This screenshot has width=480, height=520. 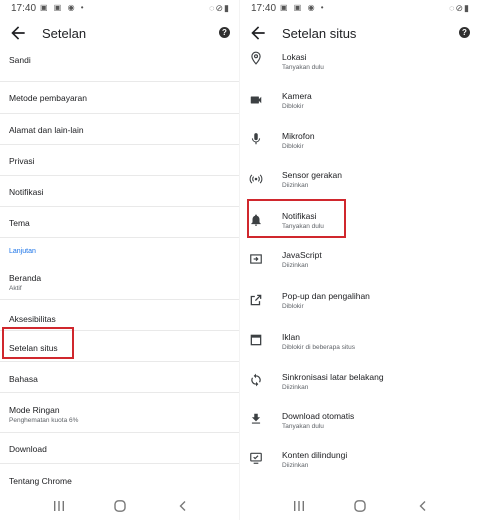 What do you see at coordinates (256, 139) in the screenshot?
I see `microphone-icon` at bounding box center [256, 139].